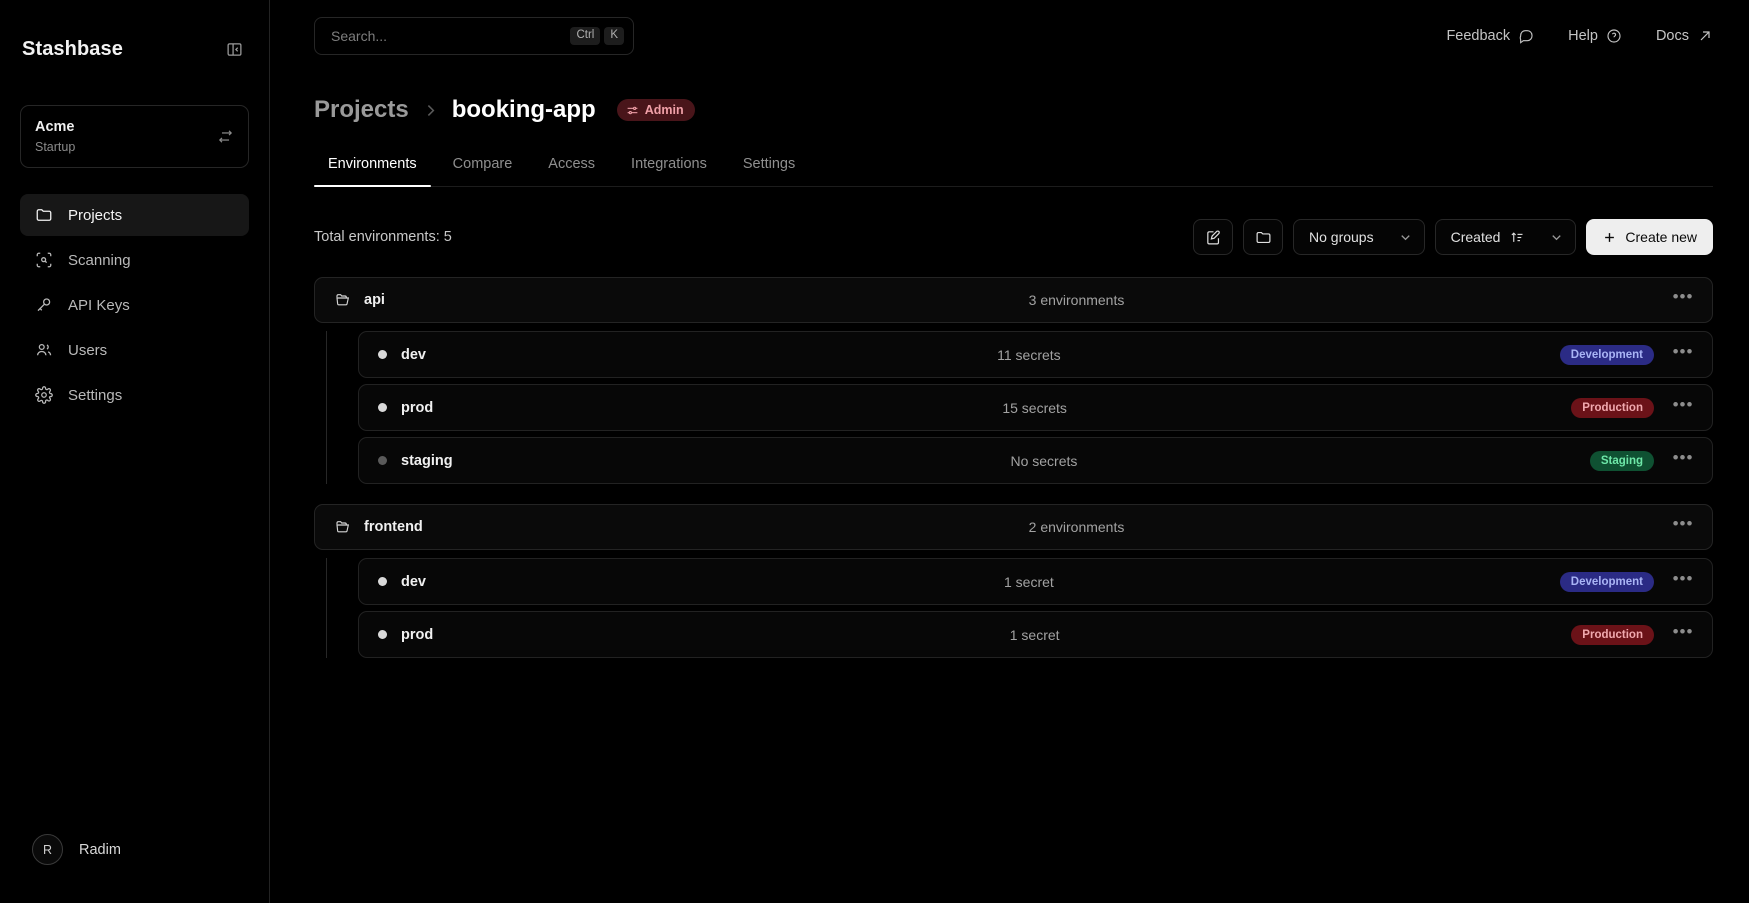 The width and height of the screenshot is (1749, 903). Describe the element at coordinates (1029, 354) in the screenshot. I see `secret-count: 11 secrets` at that location.